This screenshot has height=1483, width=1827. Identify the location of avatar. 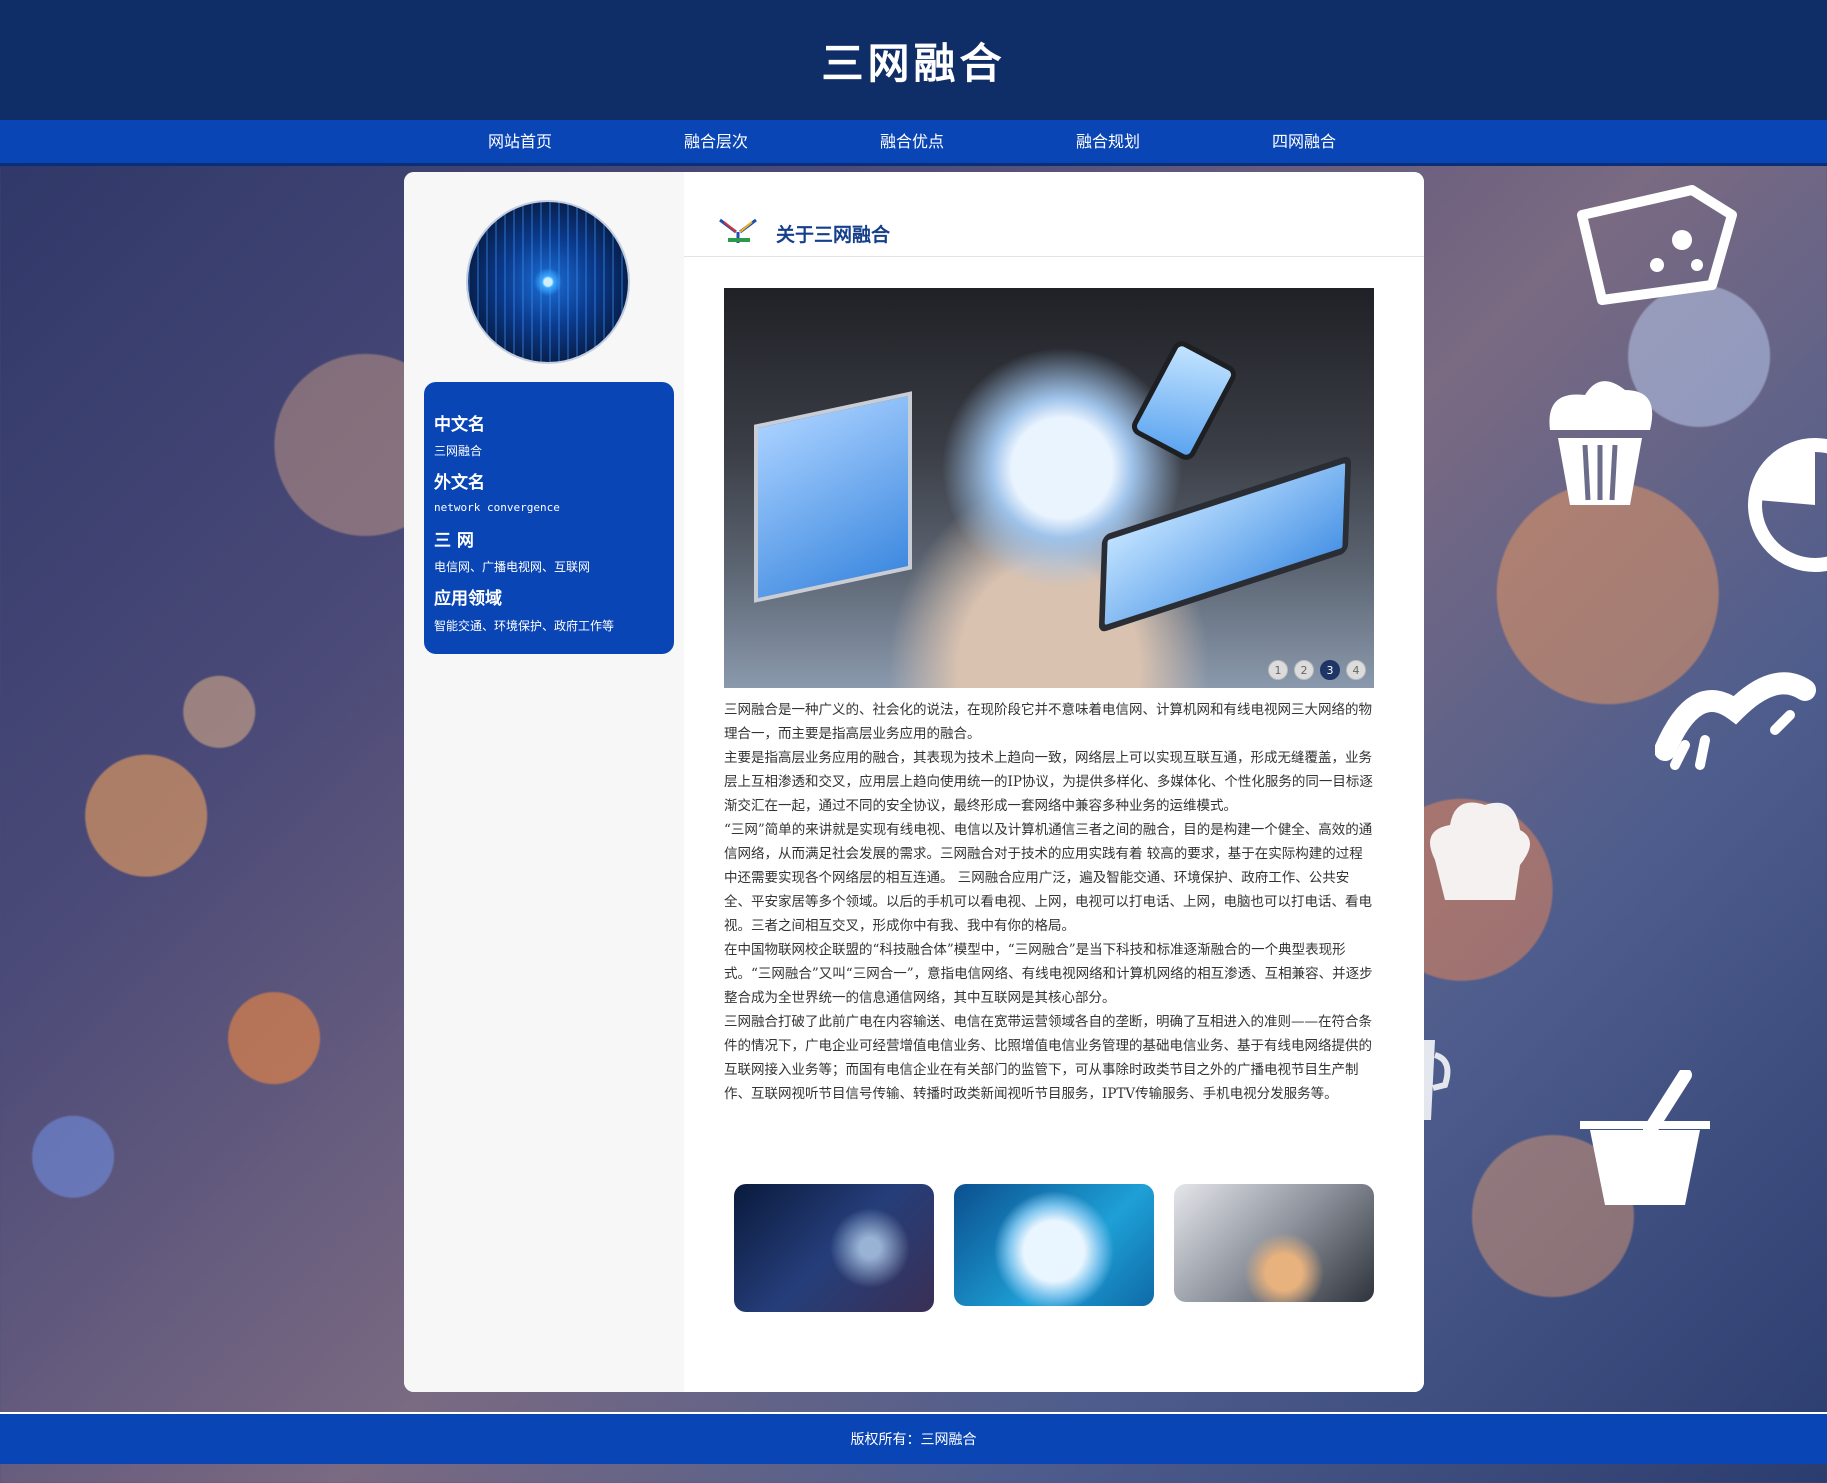
(548, 282).